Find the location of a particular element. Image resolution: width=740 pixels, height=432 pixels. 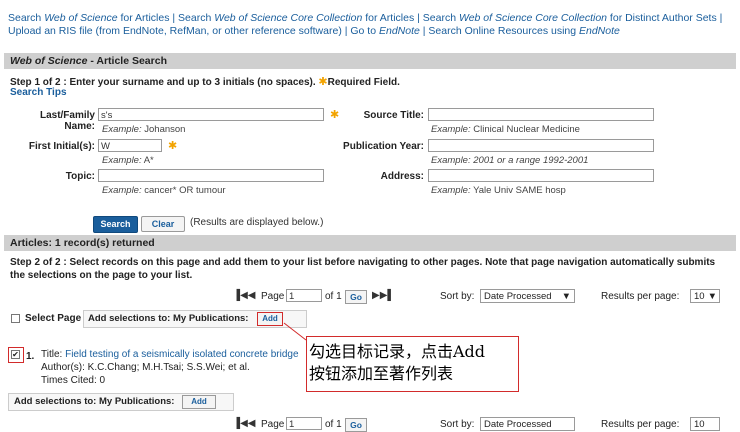

annotation-line-1: 勾选目标记录，点击Add is located at coordinates (397, 351).